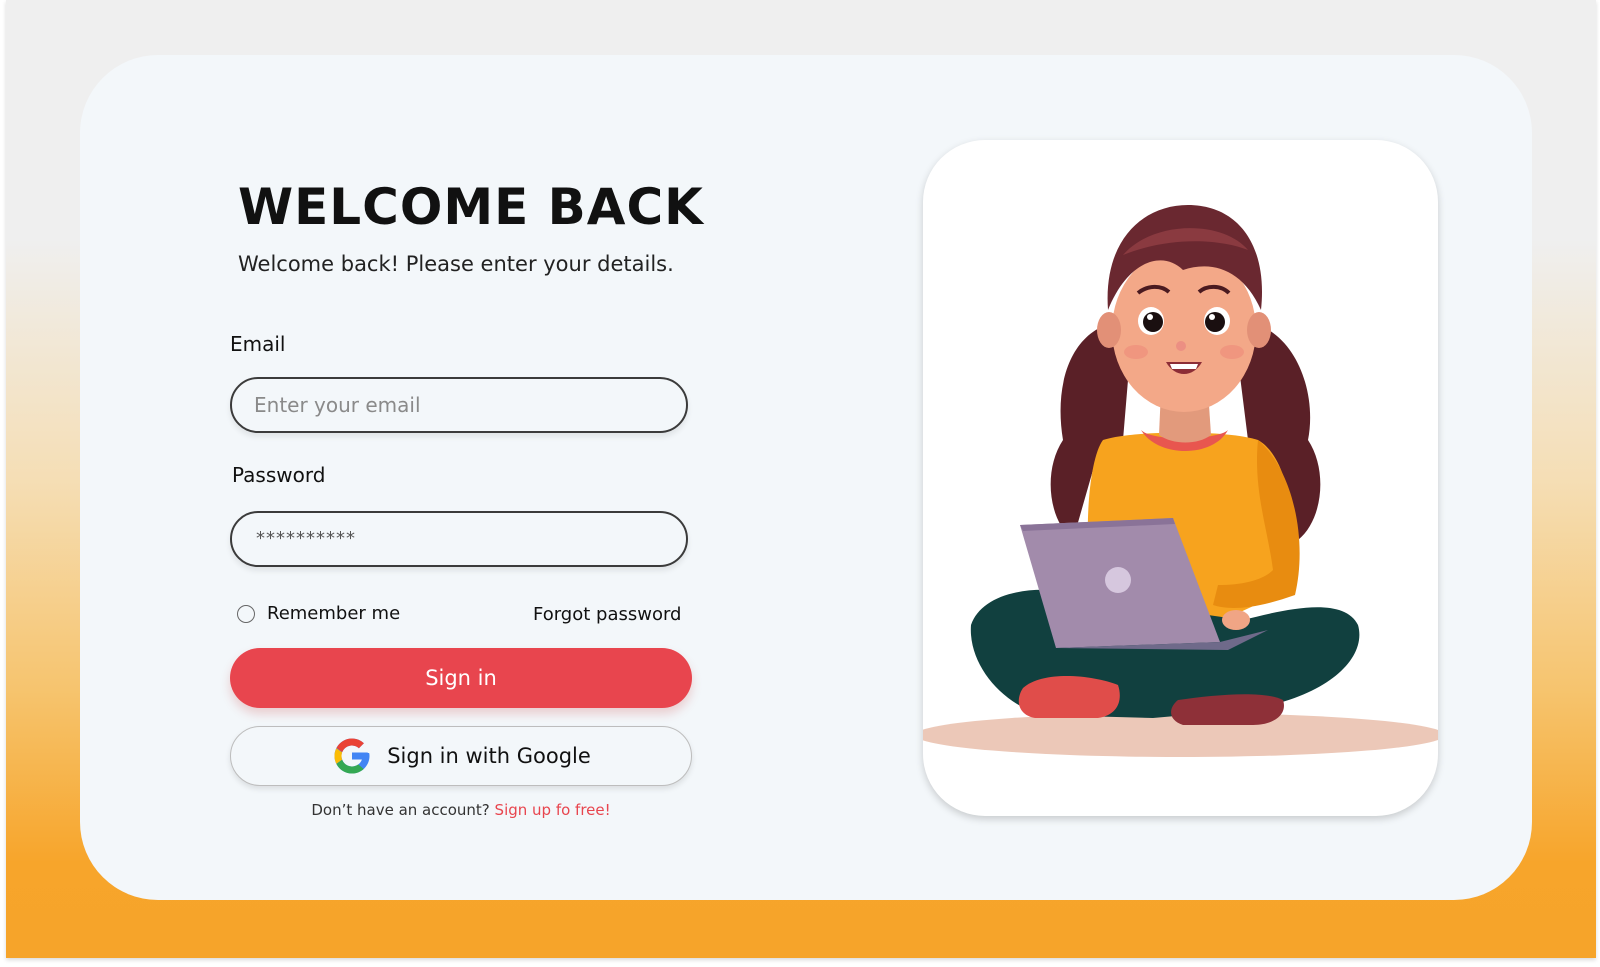 This screenshot has height=967, width=1600. I want to click on remember-me: Remember me, so click(318, 613).